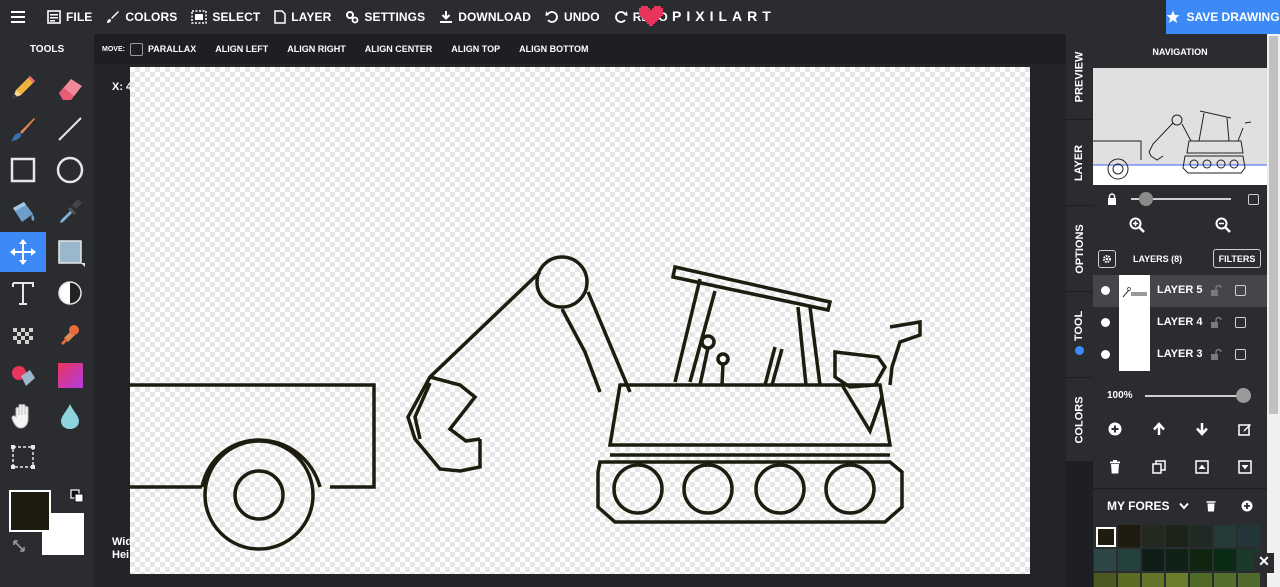 The image size is (1280, 587). I want to click on delete-layer-button, so click(1115, 467).